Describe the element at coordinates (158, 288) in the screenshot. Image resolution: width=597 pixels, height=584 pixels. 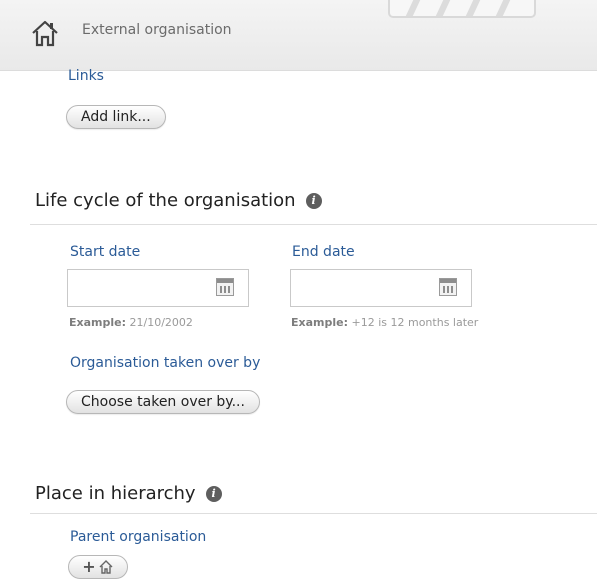
I see `start-date-input` at that location.